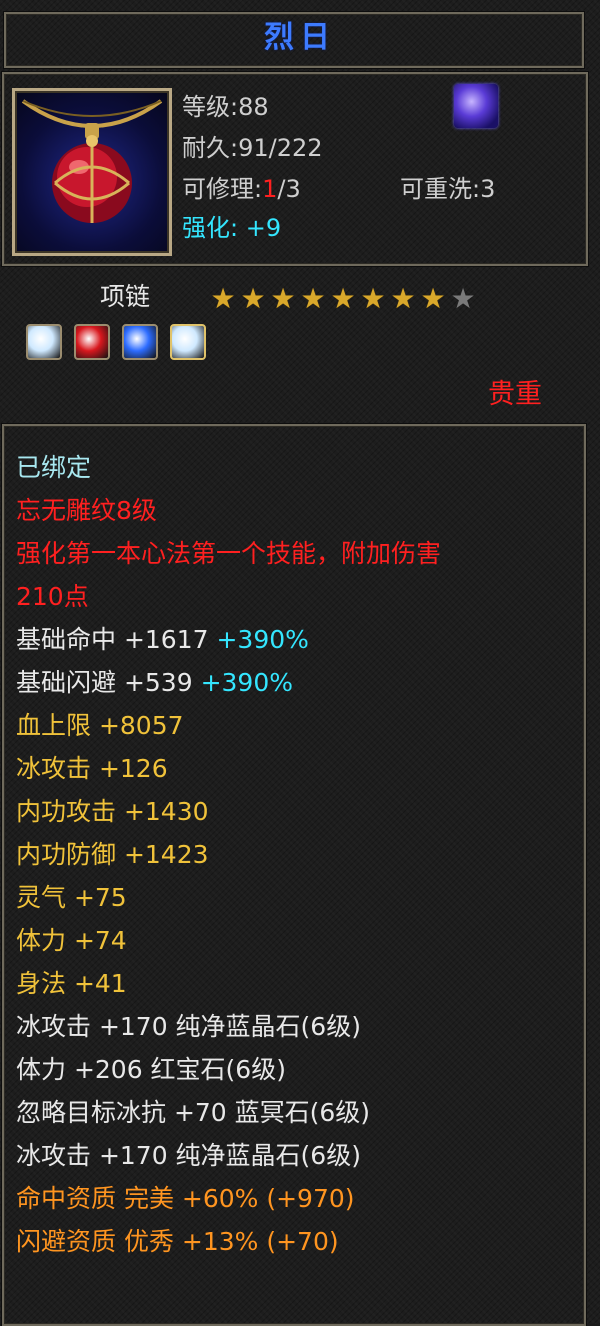  What do you see at coordinates (193, 1112) in the screenshot?
I see `gem-stat-3: 忽略目标冰抗 +70 蓝冥石(6级)` at bounding box center [193, 1112].